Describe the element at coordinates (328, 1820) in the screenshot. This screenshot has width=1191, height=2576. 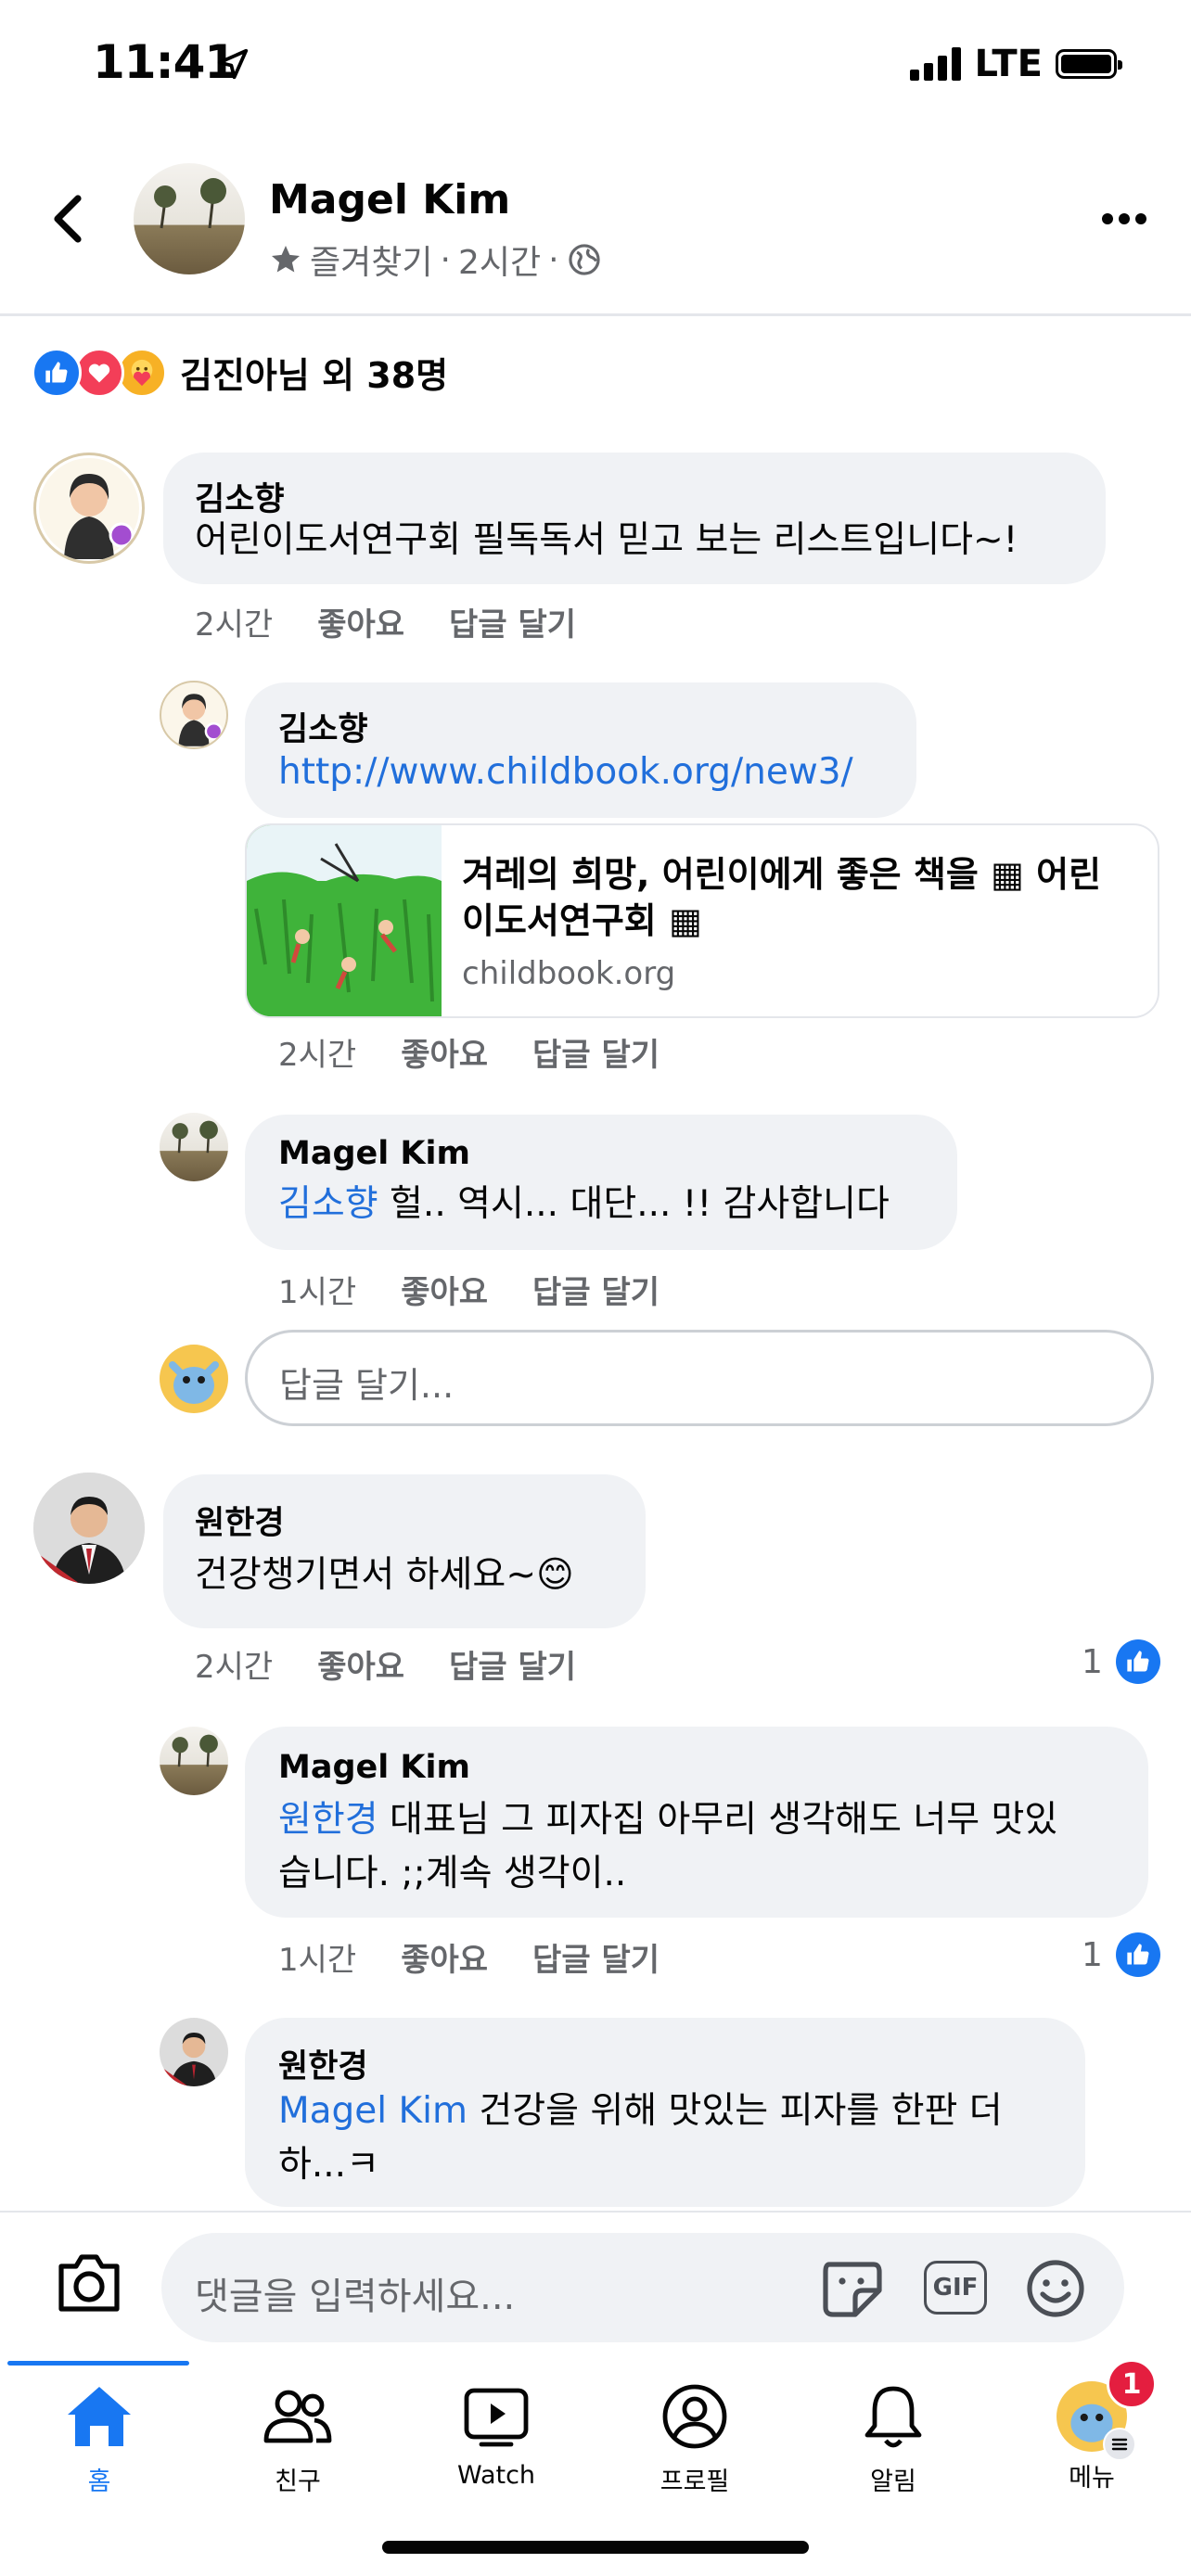
I see `mention-link: 원한경` at that location.